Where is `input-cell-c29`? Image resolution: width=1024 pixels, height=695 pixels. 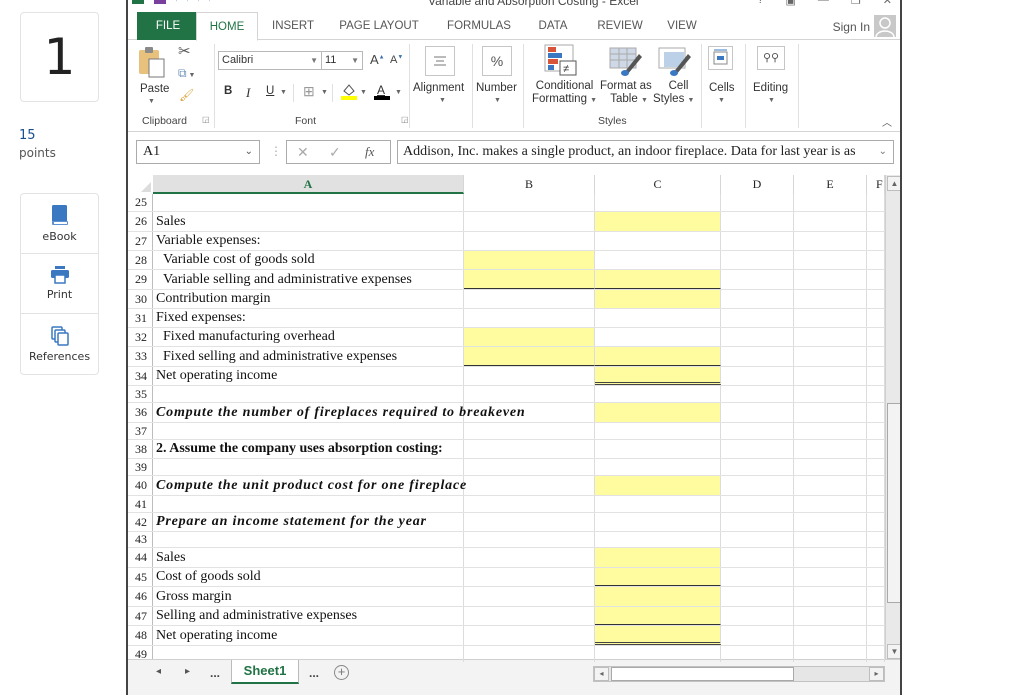 input-cell-c29 is located at coordinates (658, 279).